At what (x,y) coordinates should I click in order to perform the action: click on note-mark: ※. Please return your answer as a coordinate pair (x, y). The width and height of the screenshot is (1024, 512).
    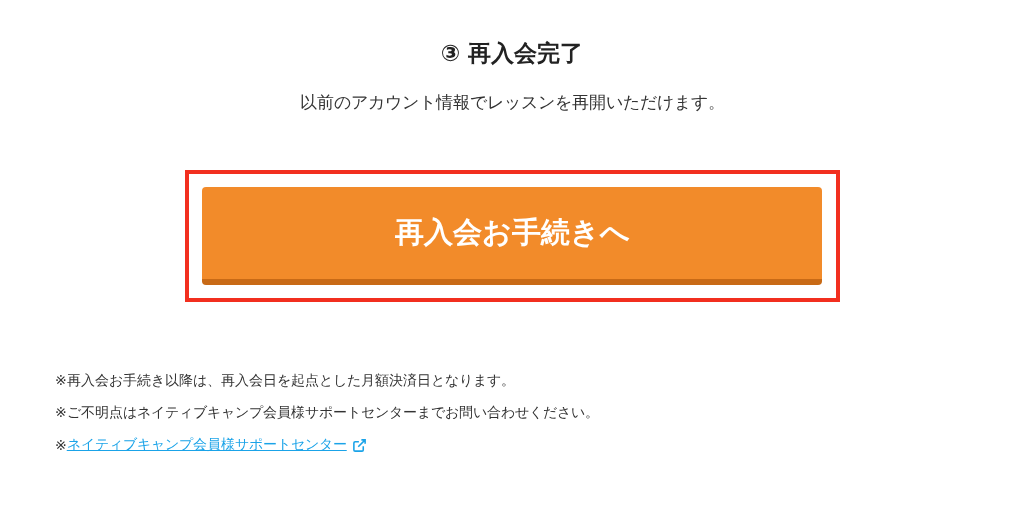
    Looking at the image, I should click on (61, 445).